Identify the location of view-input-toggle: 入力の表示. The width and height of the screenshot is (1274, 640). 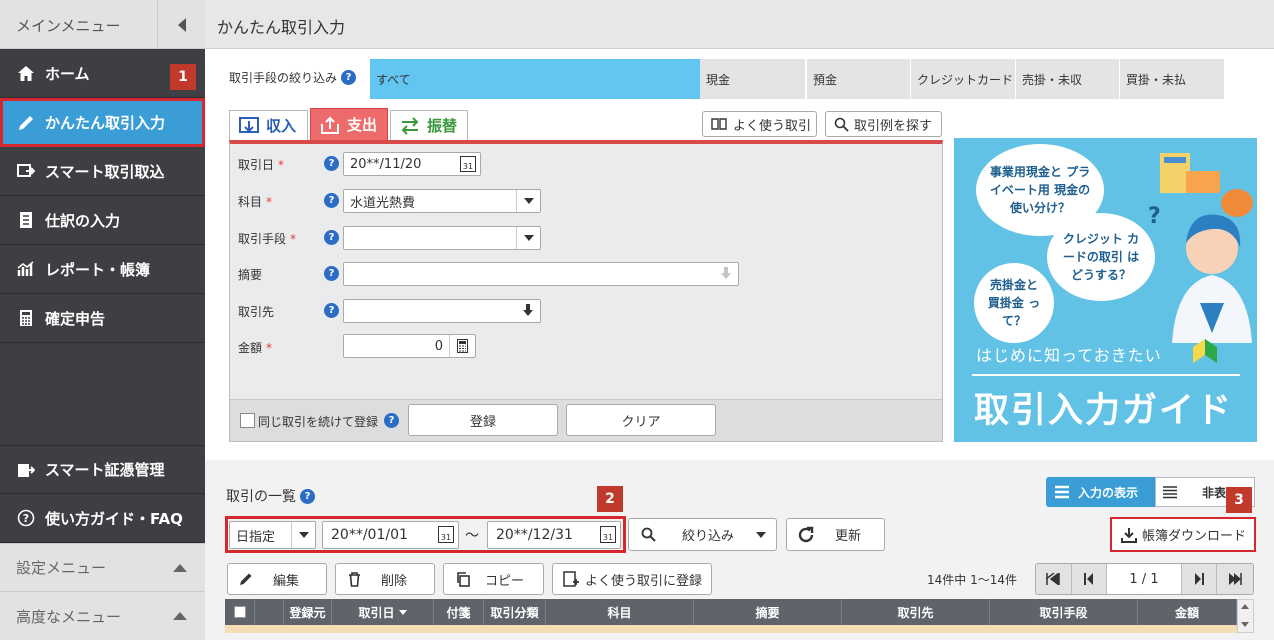
(1100, 492).